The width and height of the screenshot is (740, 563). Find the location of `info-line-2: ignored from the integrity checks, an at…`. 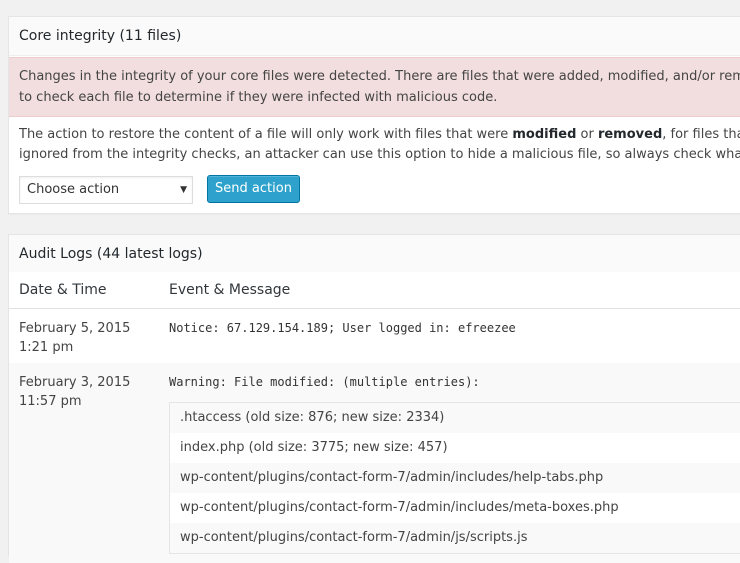

info-line-2: ignored from the integrity checks, an at… is located at coordinates (379, 154).